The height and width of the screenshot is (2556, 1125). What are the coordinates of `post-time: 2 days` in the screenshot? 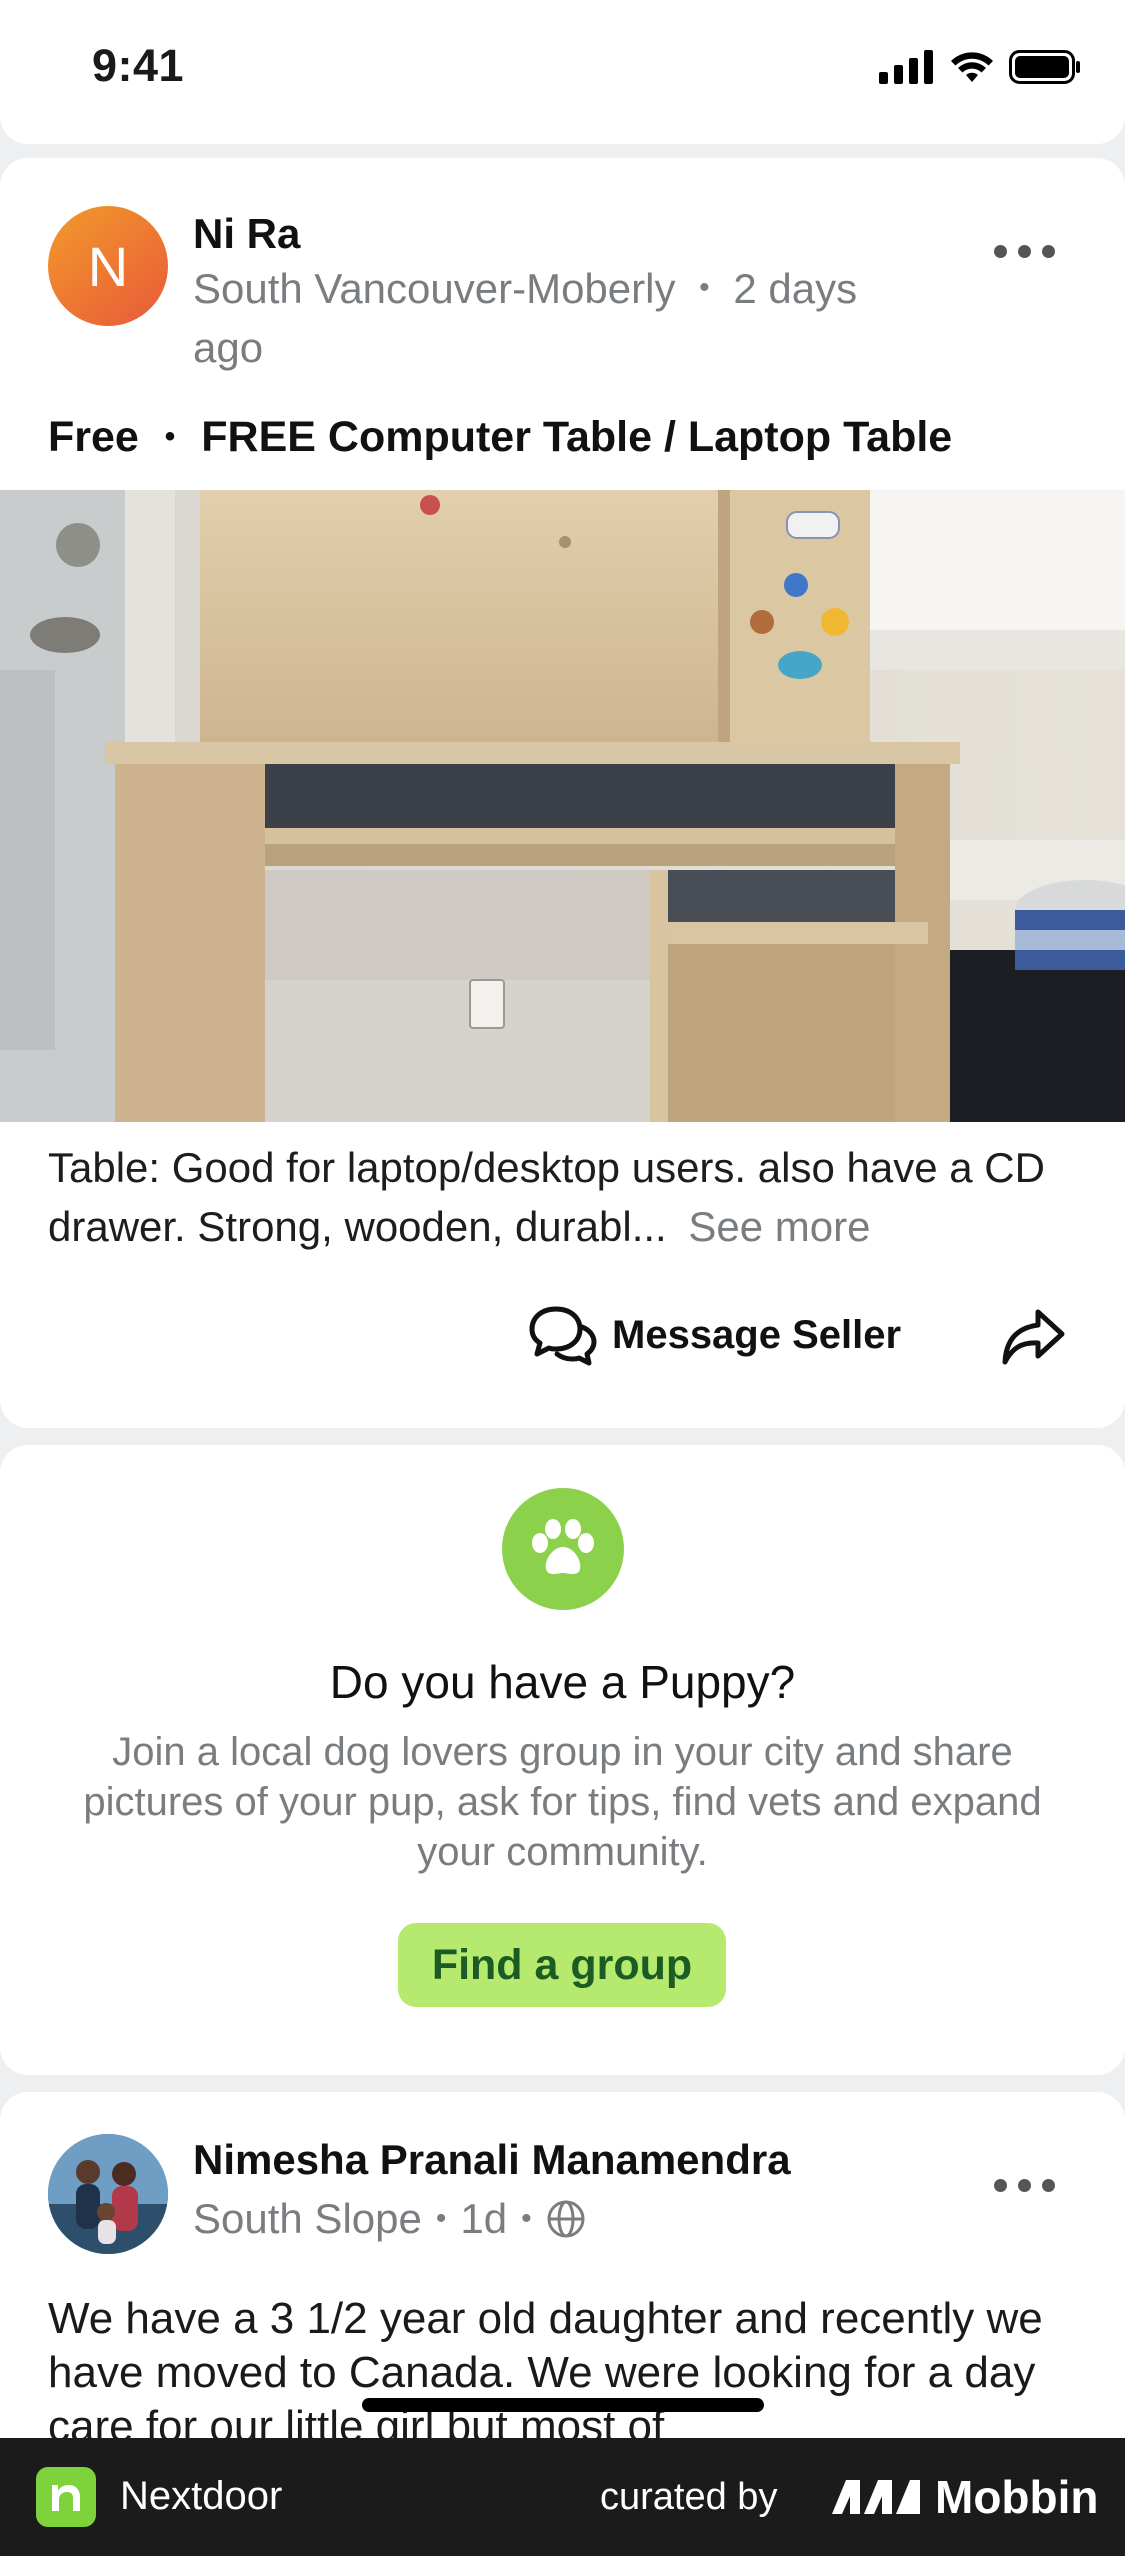 It's located at (795, 288).